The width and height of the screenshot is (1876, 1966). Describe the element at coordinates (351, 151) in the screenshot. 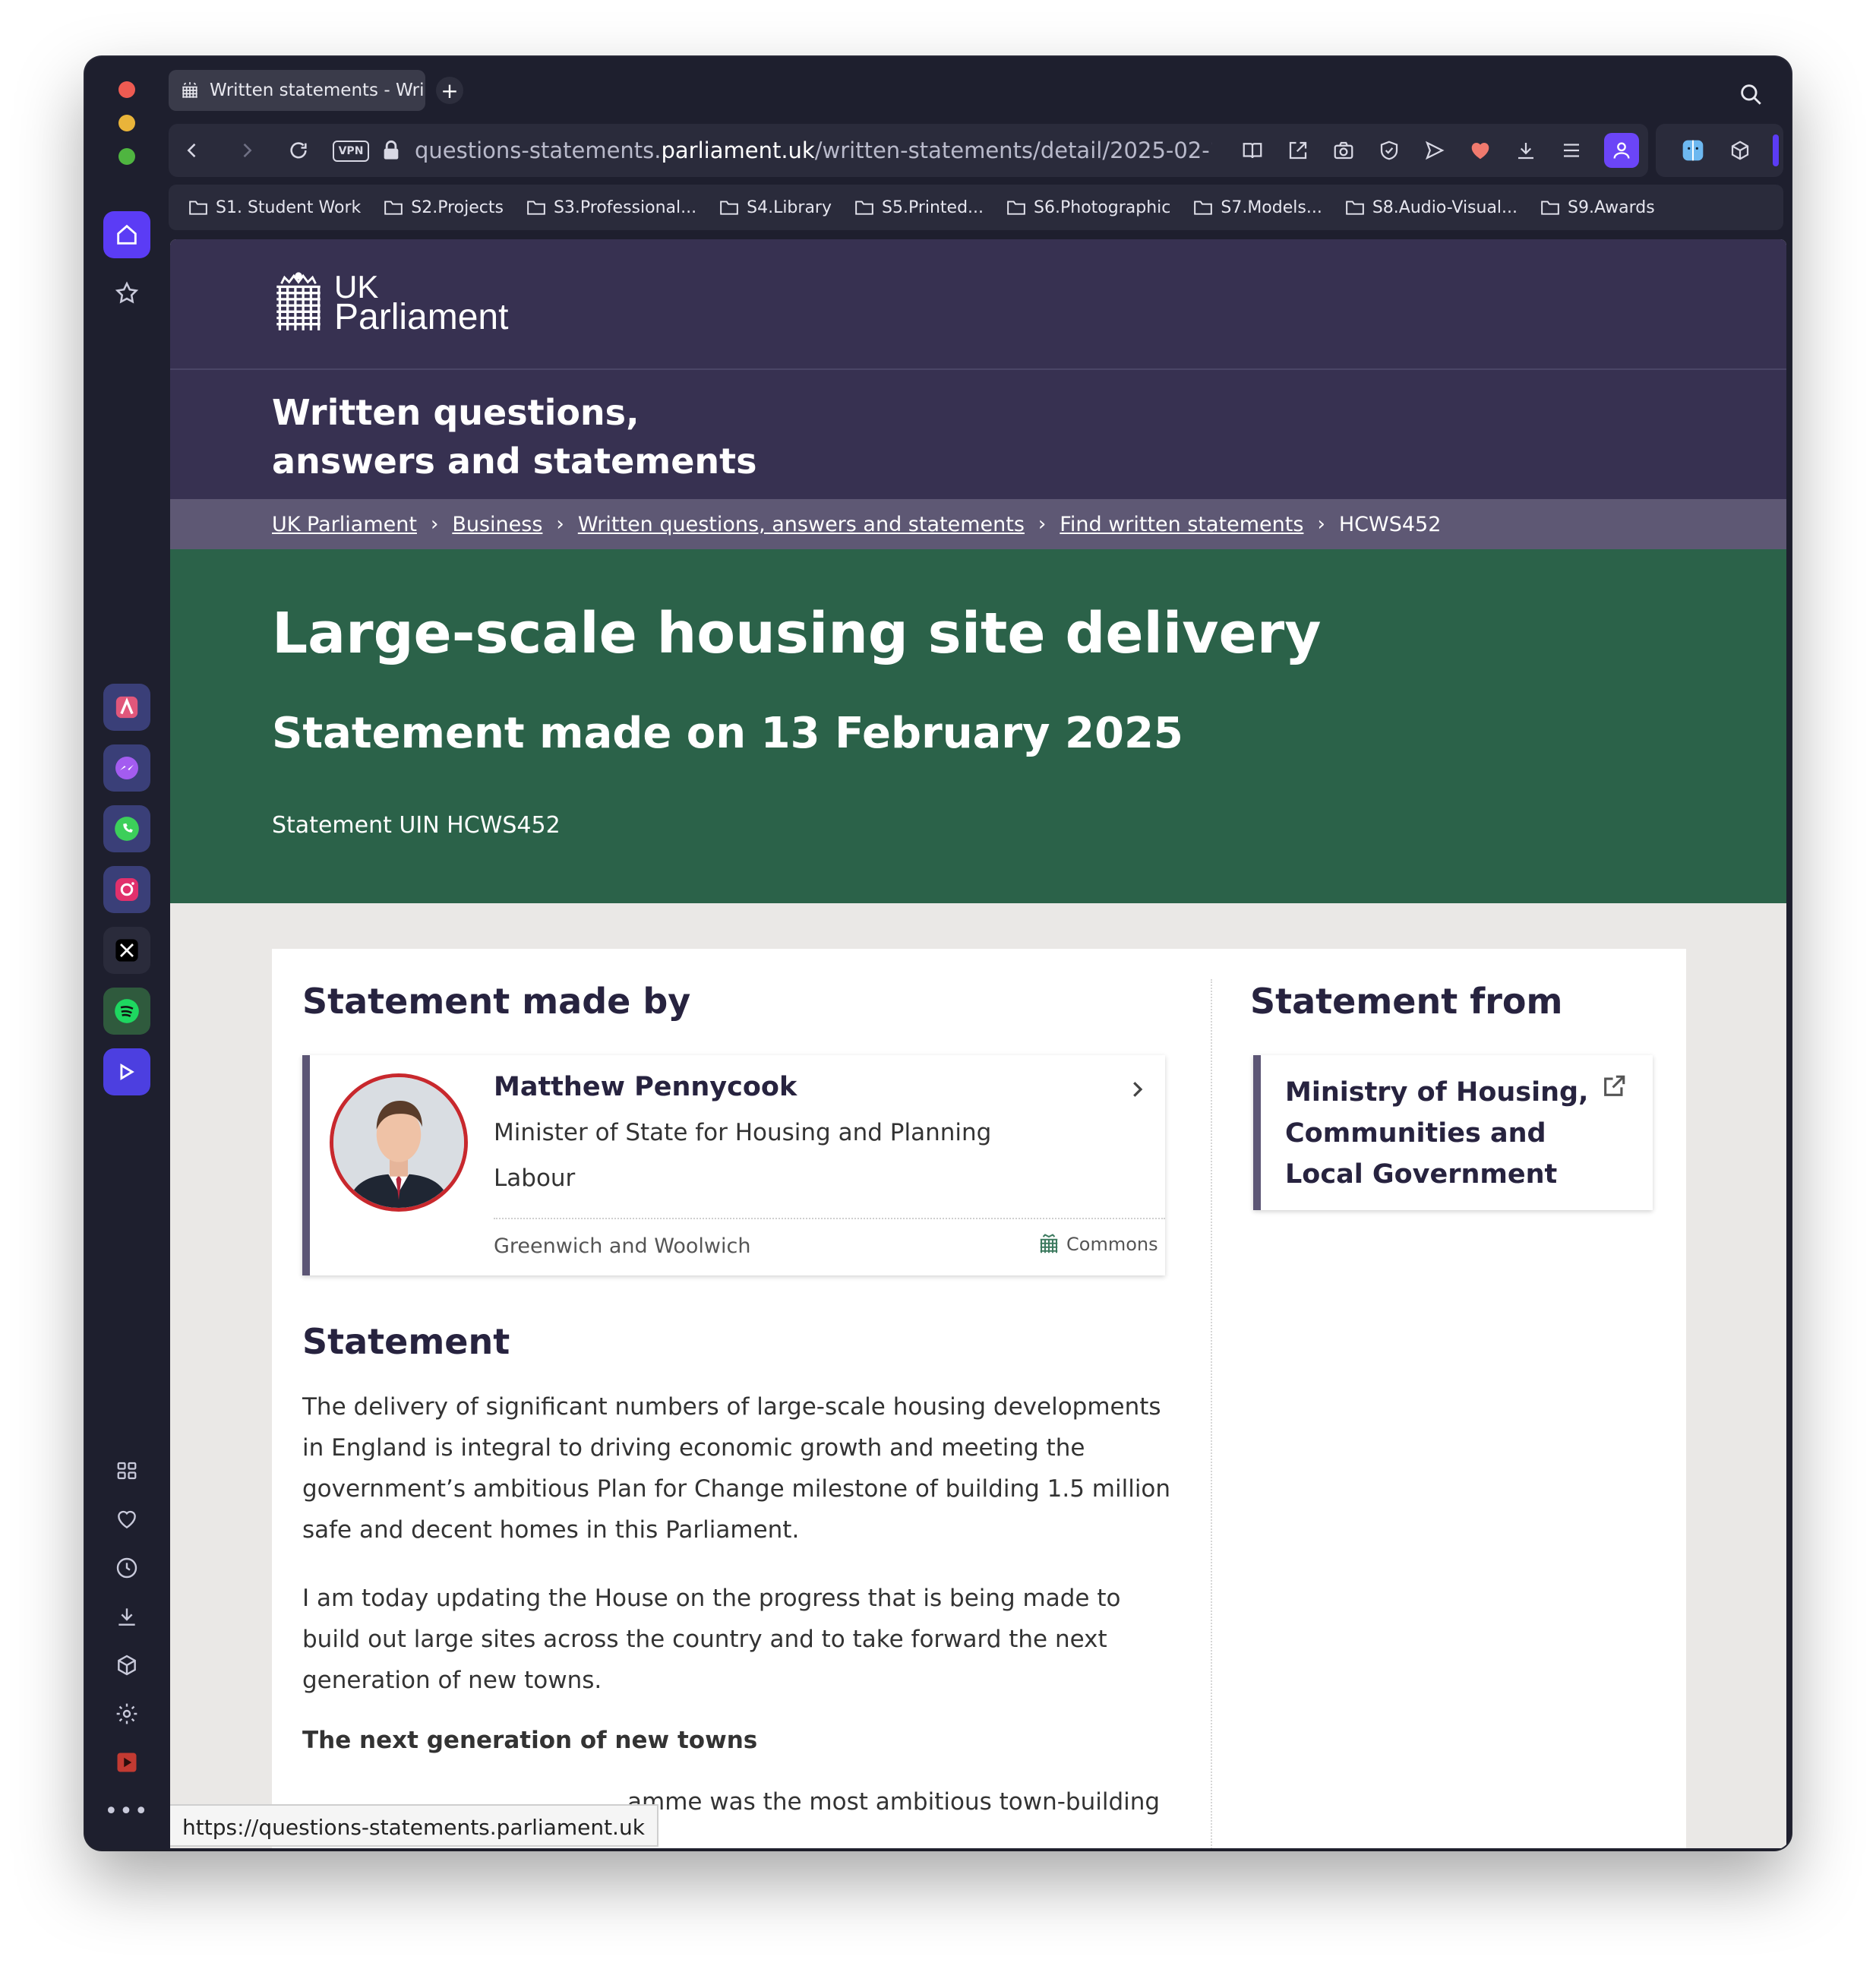

I see `vpn-badge: VPN` at that location.